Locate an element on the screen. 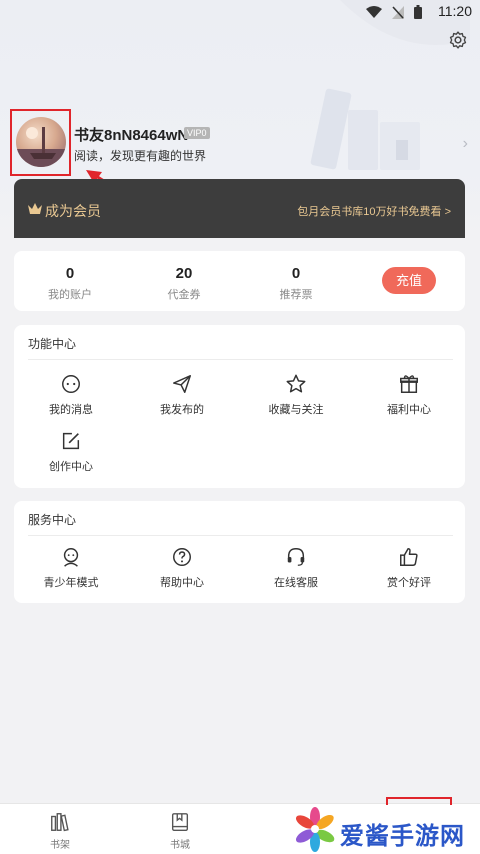  service-center-card: 服务中心 青少年模式 帮助中心 在线客服 赏个好评 is located at coordinates (239, 552).